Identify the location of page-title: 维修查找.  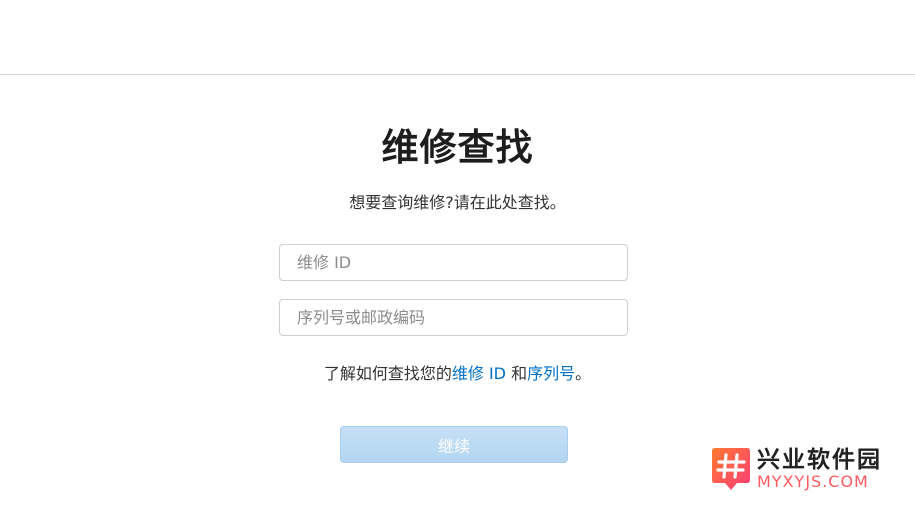
(457, 147).